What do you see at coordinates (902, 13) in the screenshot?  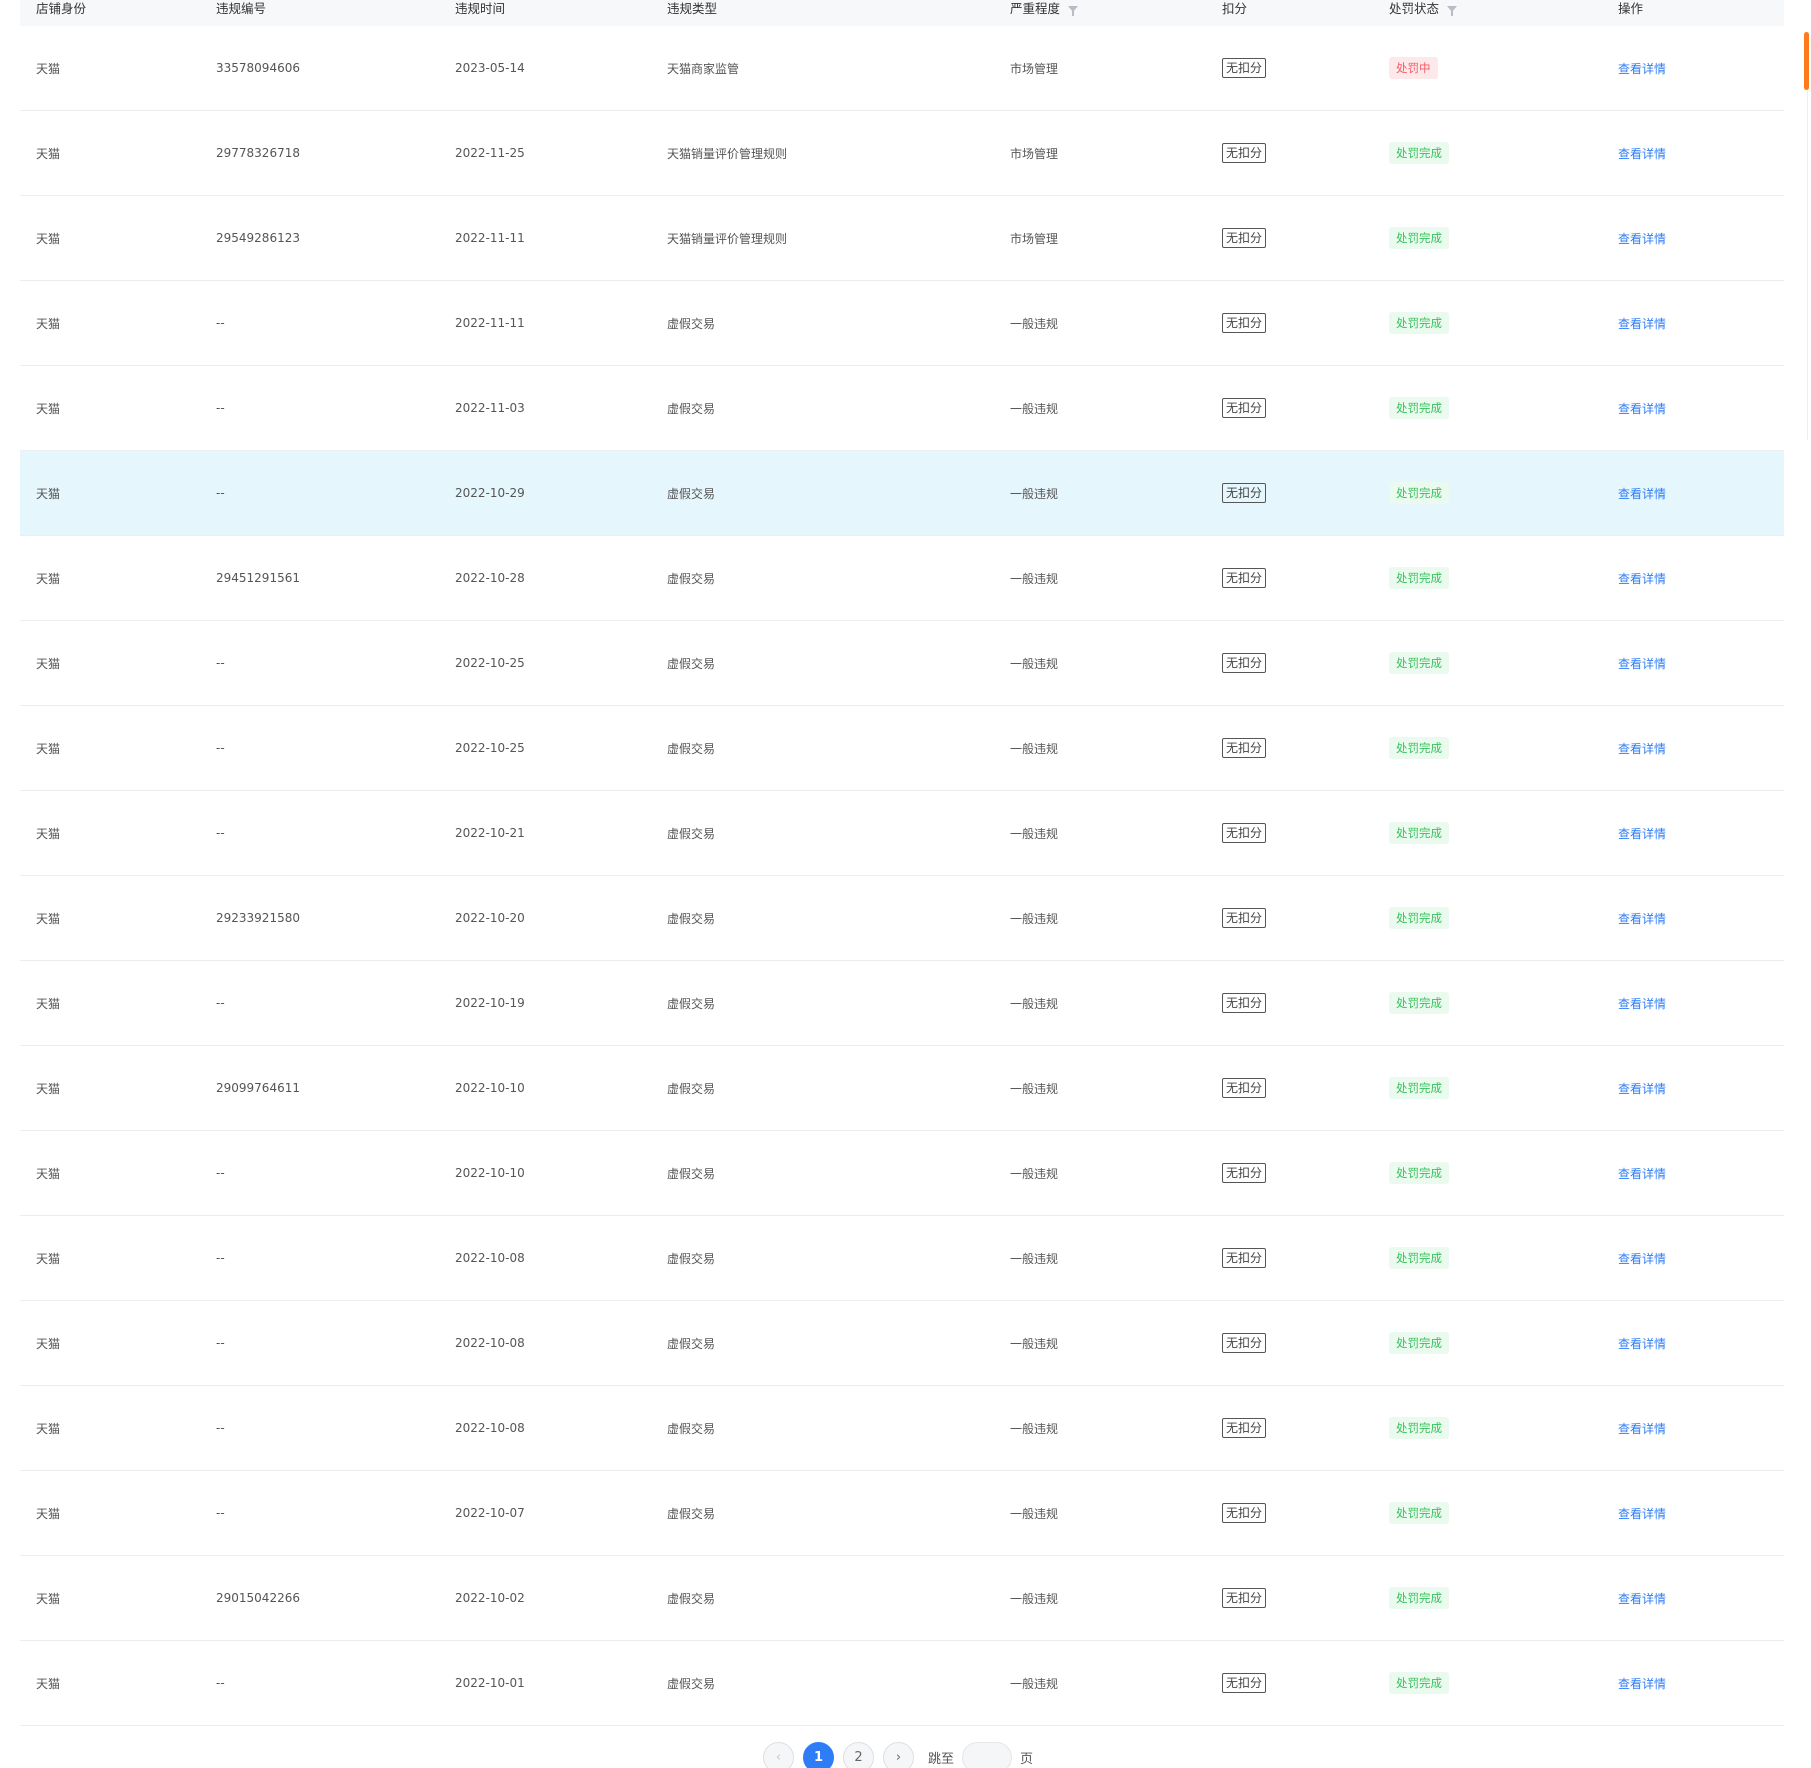 I see `table-header: 店铺身份 违规编号 违规时间 违规类型 严重程度 扣分 处罚状态 操作` at bounding box center [902, 13].